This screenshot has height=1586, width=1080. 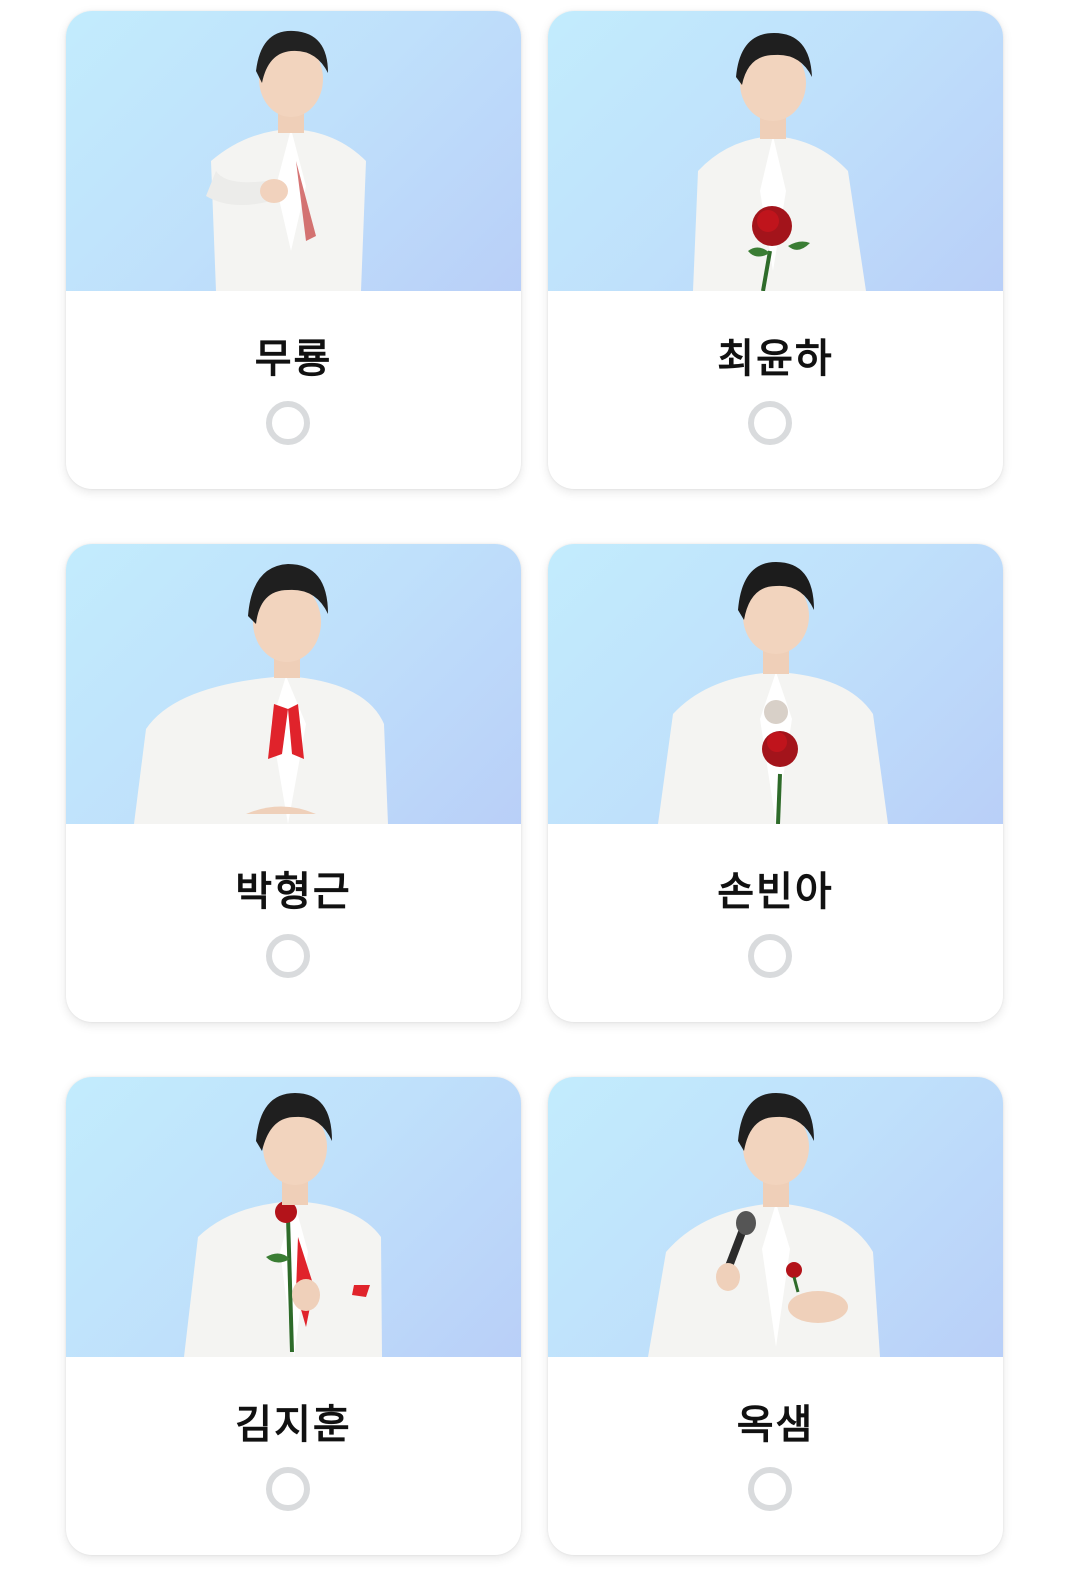 I want to click on candidate-card: 옥샘, so click(x=775, y=1316).